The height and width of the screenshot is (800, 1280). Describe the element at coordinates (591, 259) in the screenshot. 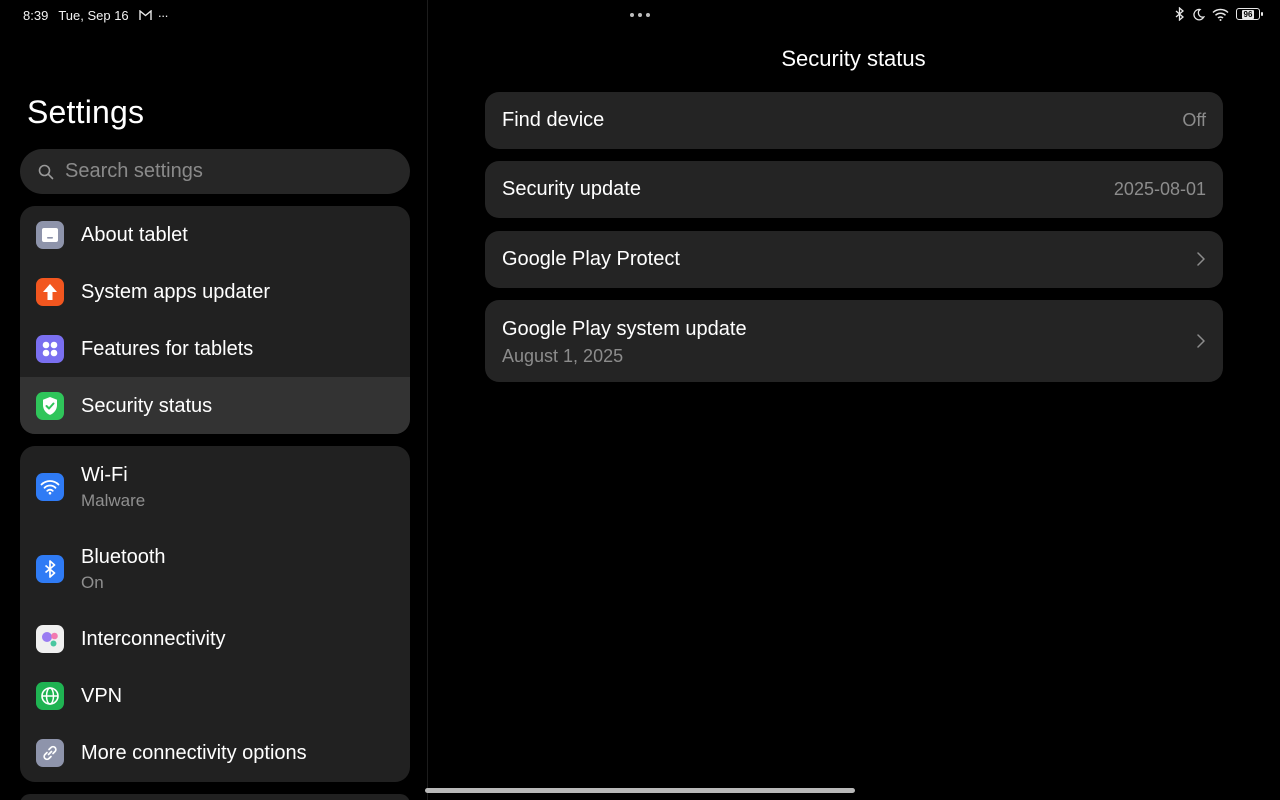

I see `row-label: Google Play Protect` at that location.